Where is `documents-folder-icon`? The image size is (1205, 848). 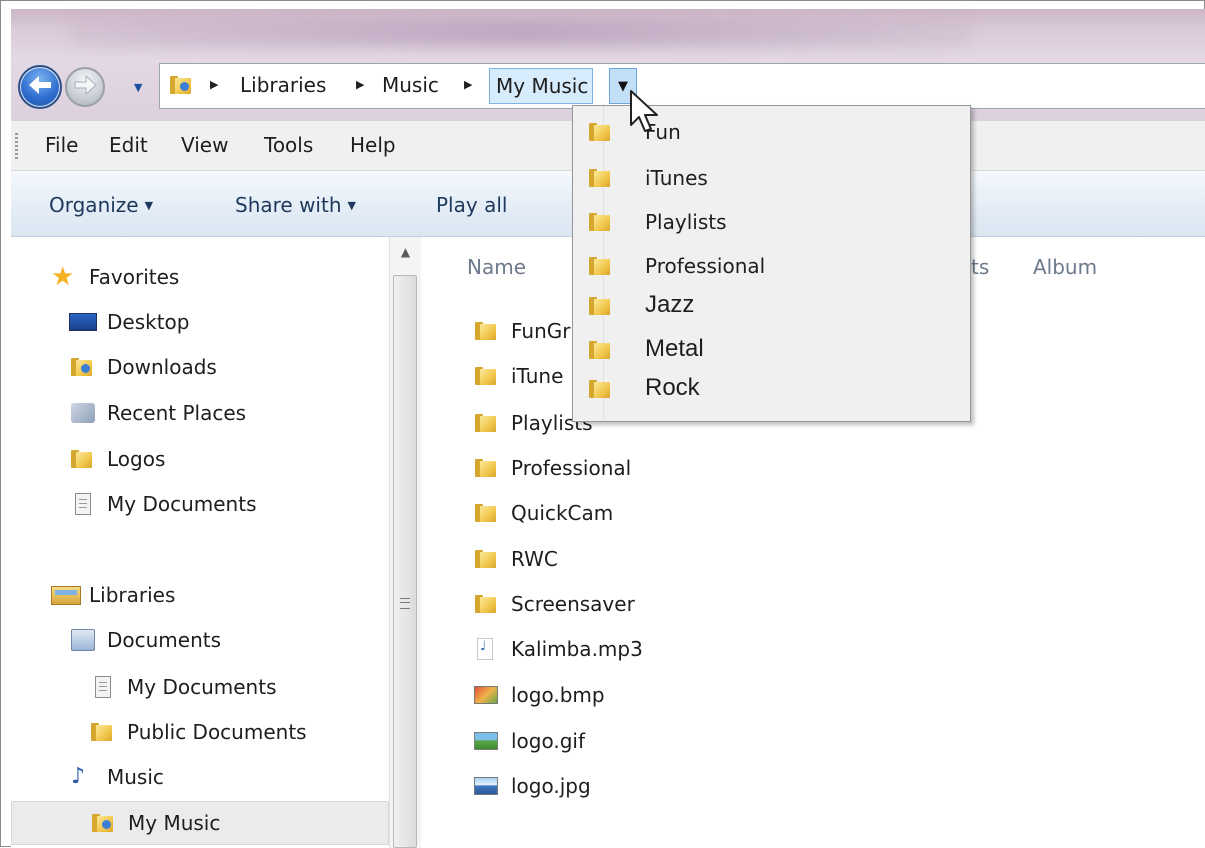 documents-folder-icon is located at coordinates (103, 687).